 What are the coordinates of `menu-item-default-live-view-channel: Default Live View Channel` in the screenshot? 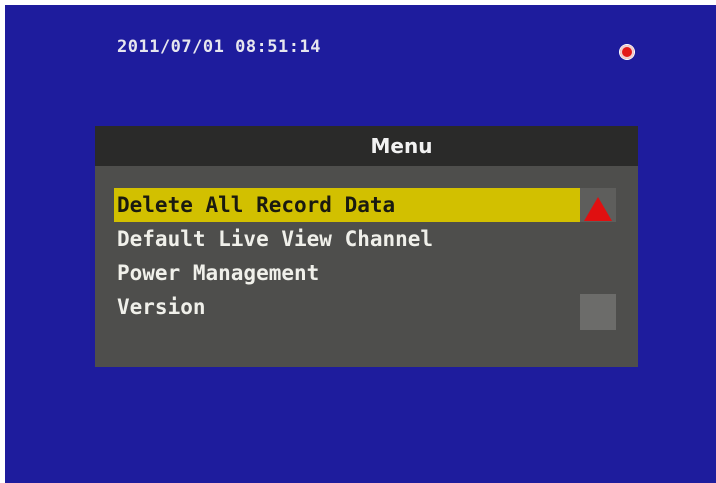 It's located at (349, 239).